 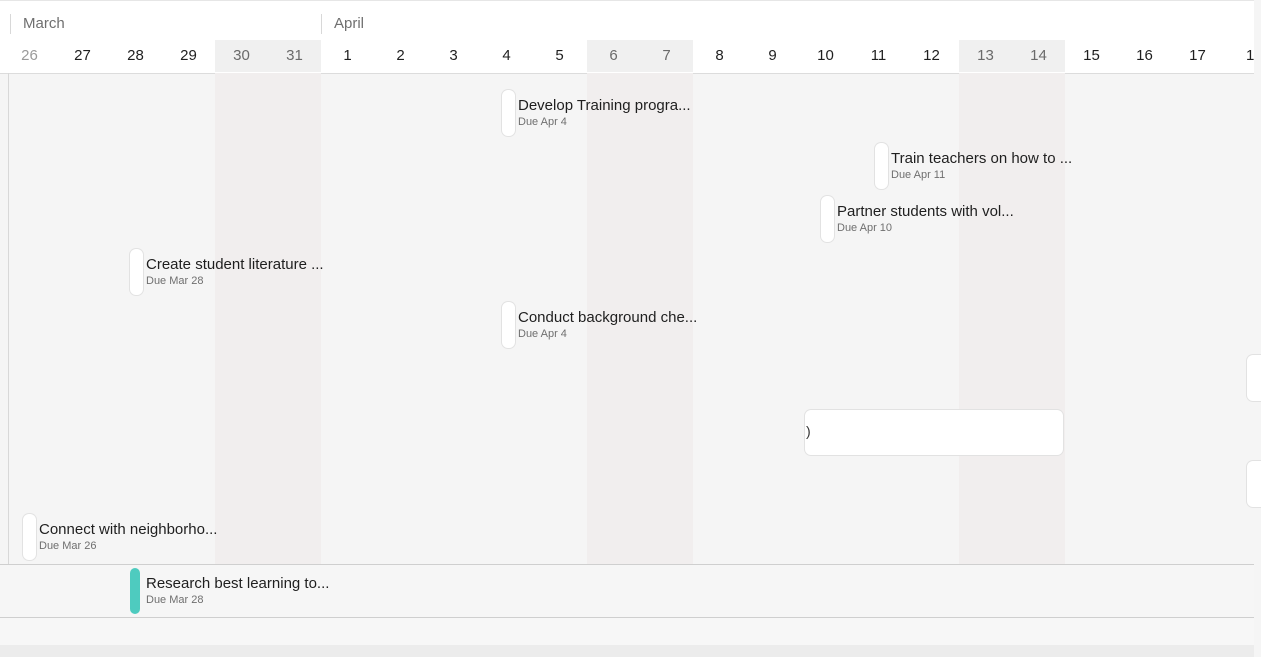 I want to click on section-row: Research best learning to... Due Mar 28, so click(x=627, y=591).